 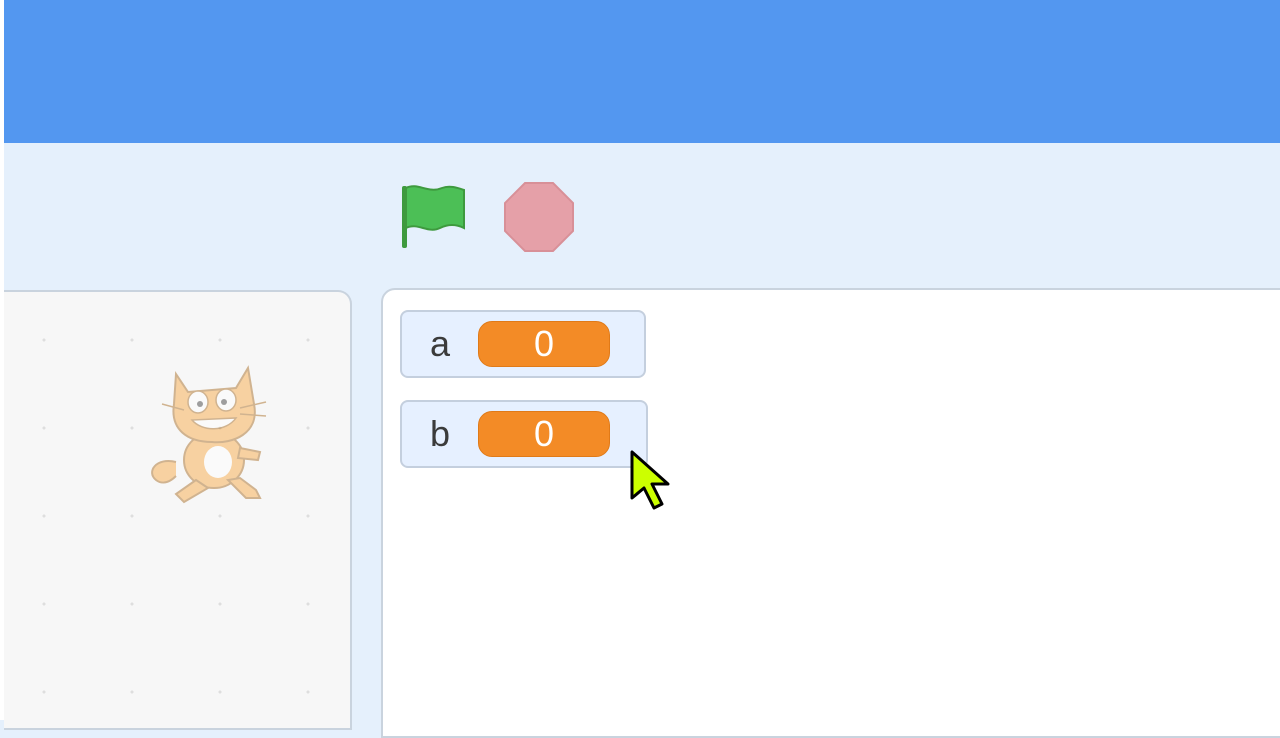 I want to click on variable-monitor-a: a 0, so click(x=523, y=344).